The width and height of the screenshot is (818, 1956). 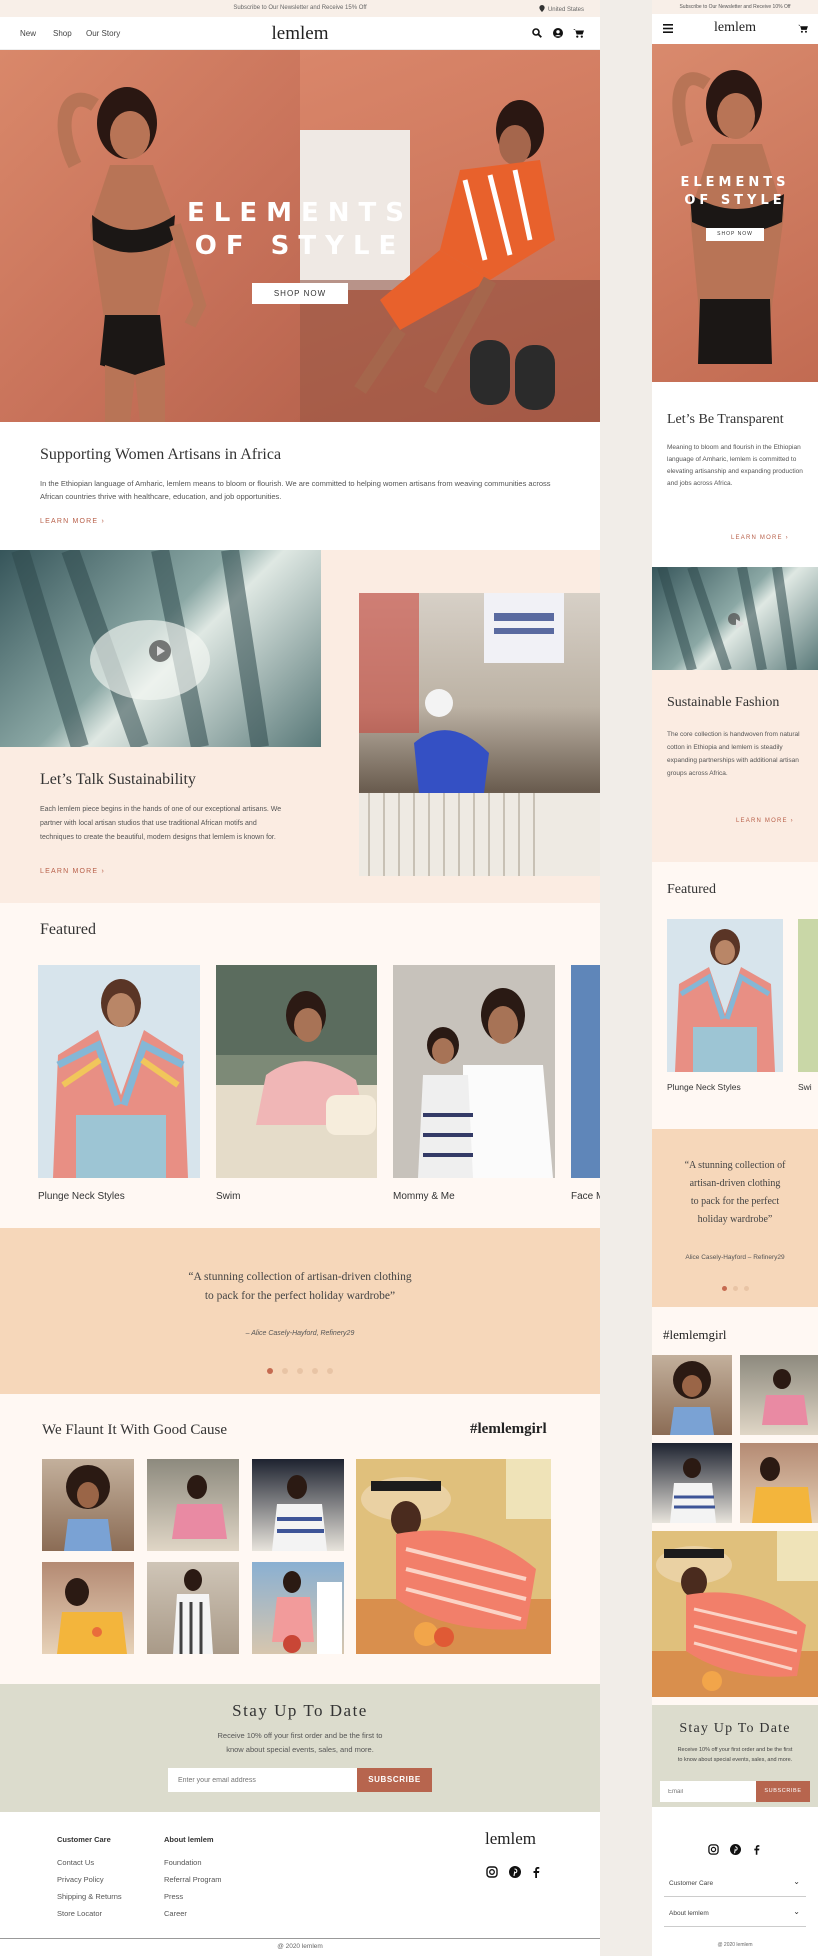 I want to click on accordion-customer-care: Customer Care ⌄, so click(x=735, y=1884).